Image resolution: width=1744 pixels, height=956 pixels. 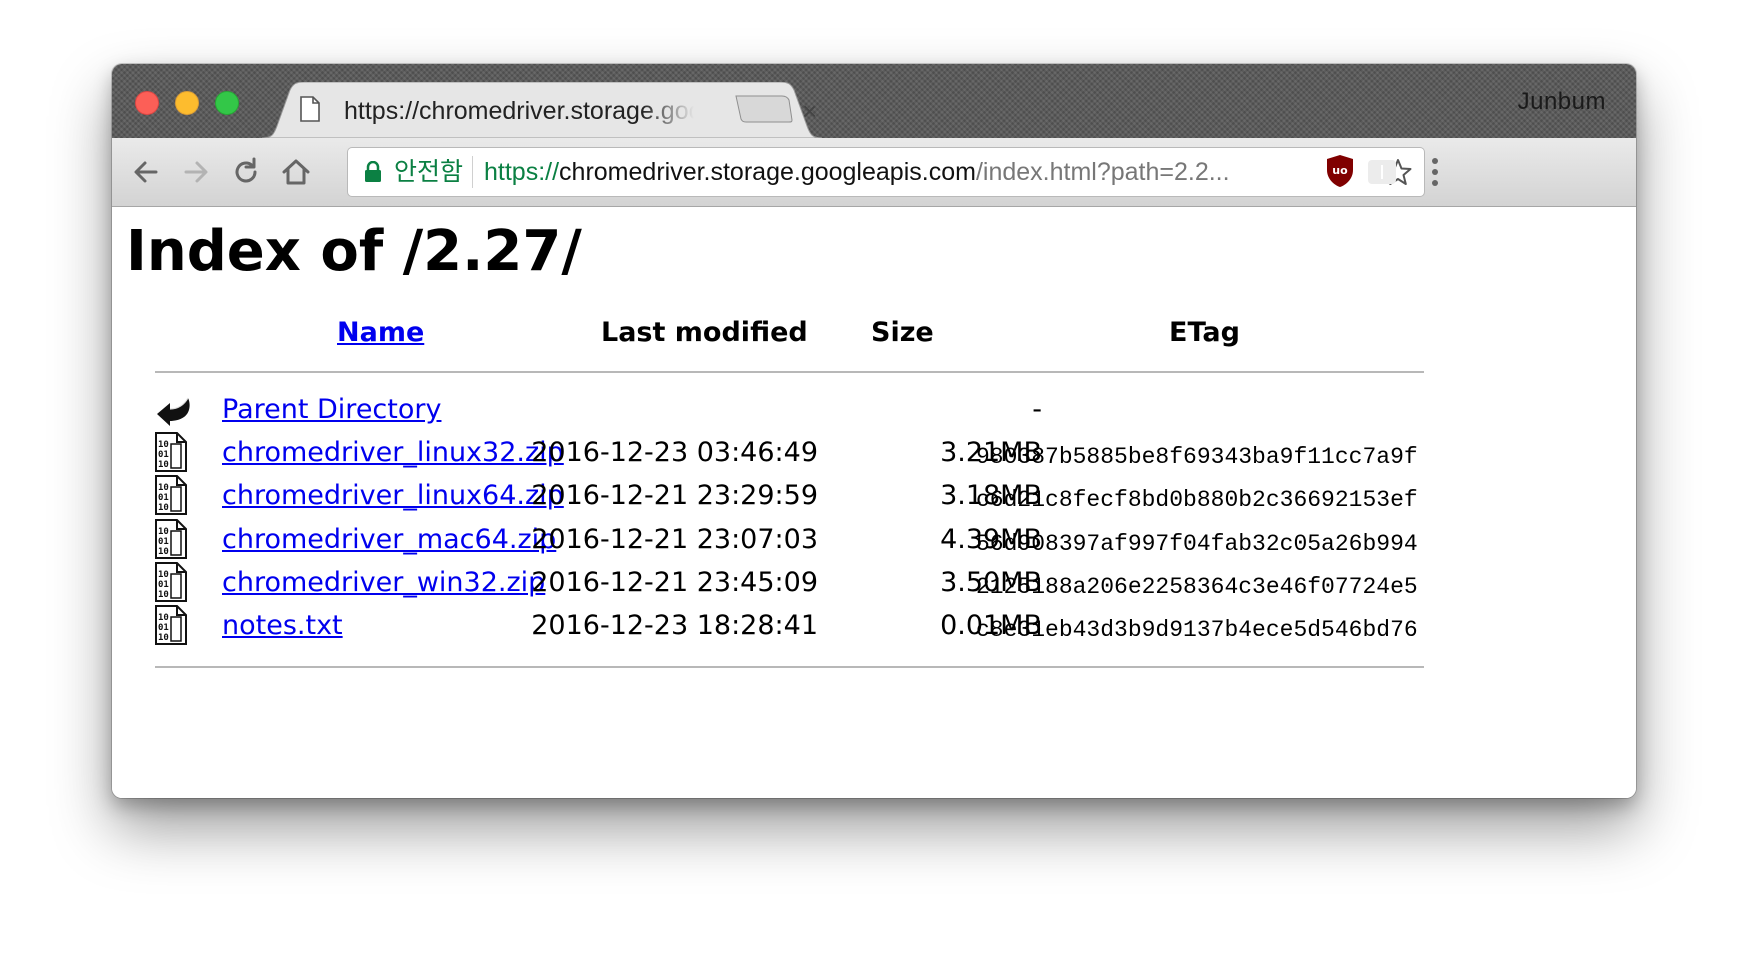 What do you see at coordinates (764, 109) in the screenshot?
I see `new-tab-button` at bounding box center [764, 109].